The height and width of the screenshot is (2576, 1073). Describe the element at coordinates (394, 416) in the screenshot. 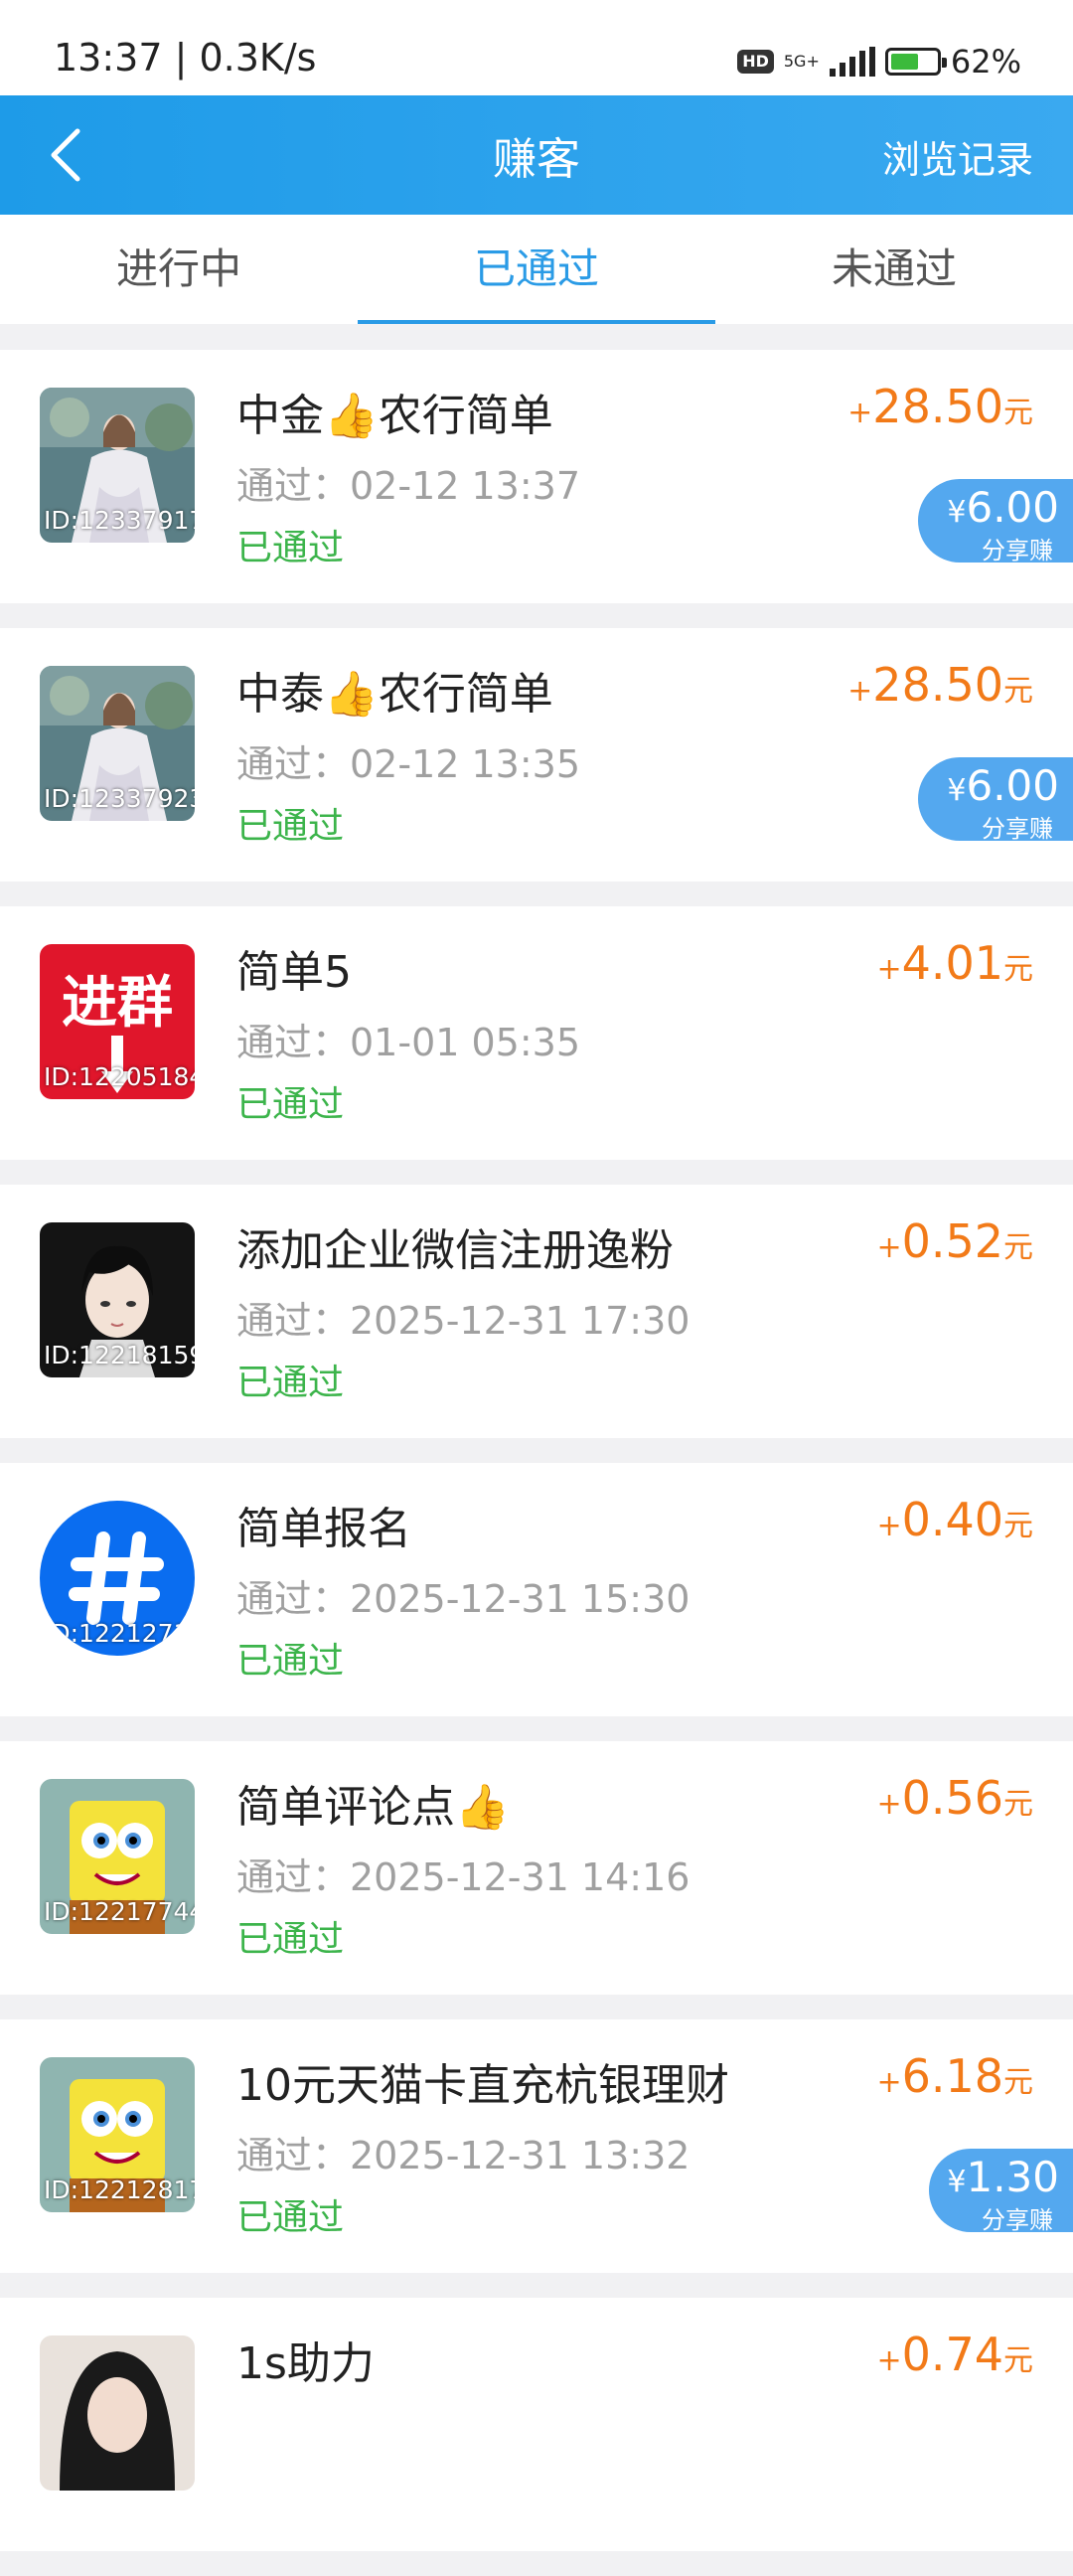

I see `task-title: 中金👍农行简单` at that location.